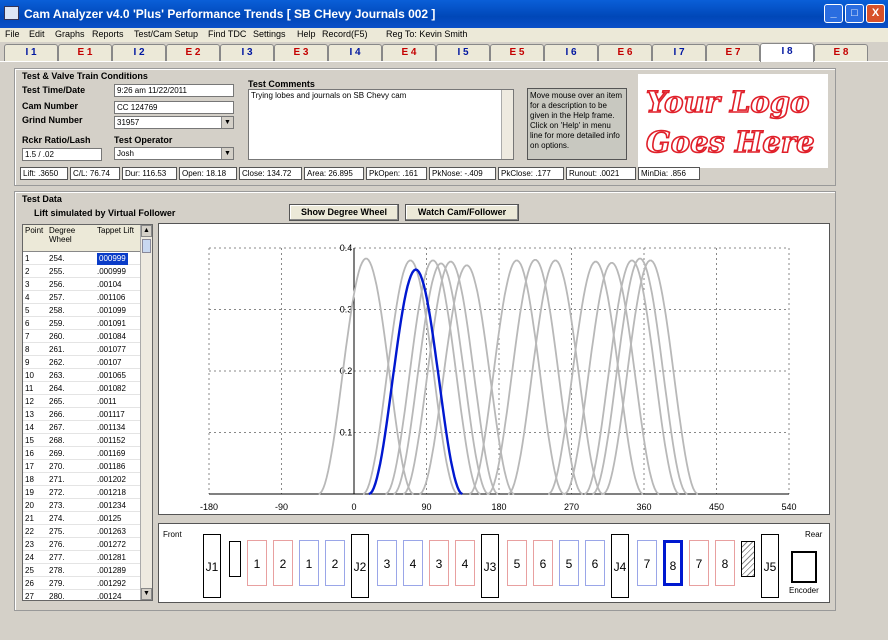  I want to click on stat-area: Area: 26.895, so click(334, 173).